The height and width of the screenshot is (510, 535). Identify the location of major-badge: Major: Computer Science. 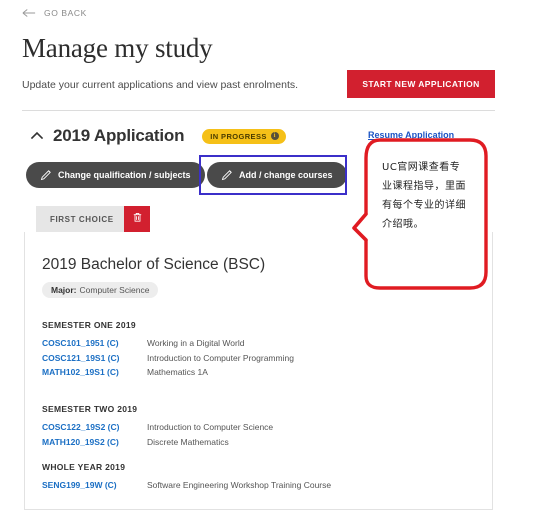
(100, 290).